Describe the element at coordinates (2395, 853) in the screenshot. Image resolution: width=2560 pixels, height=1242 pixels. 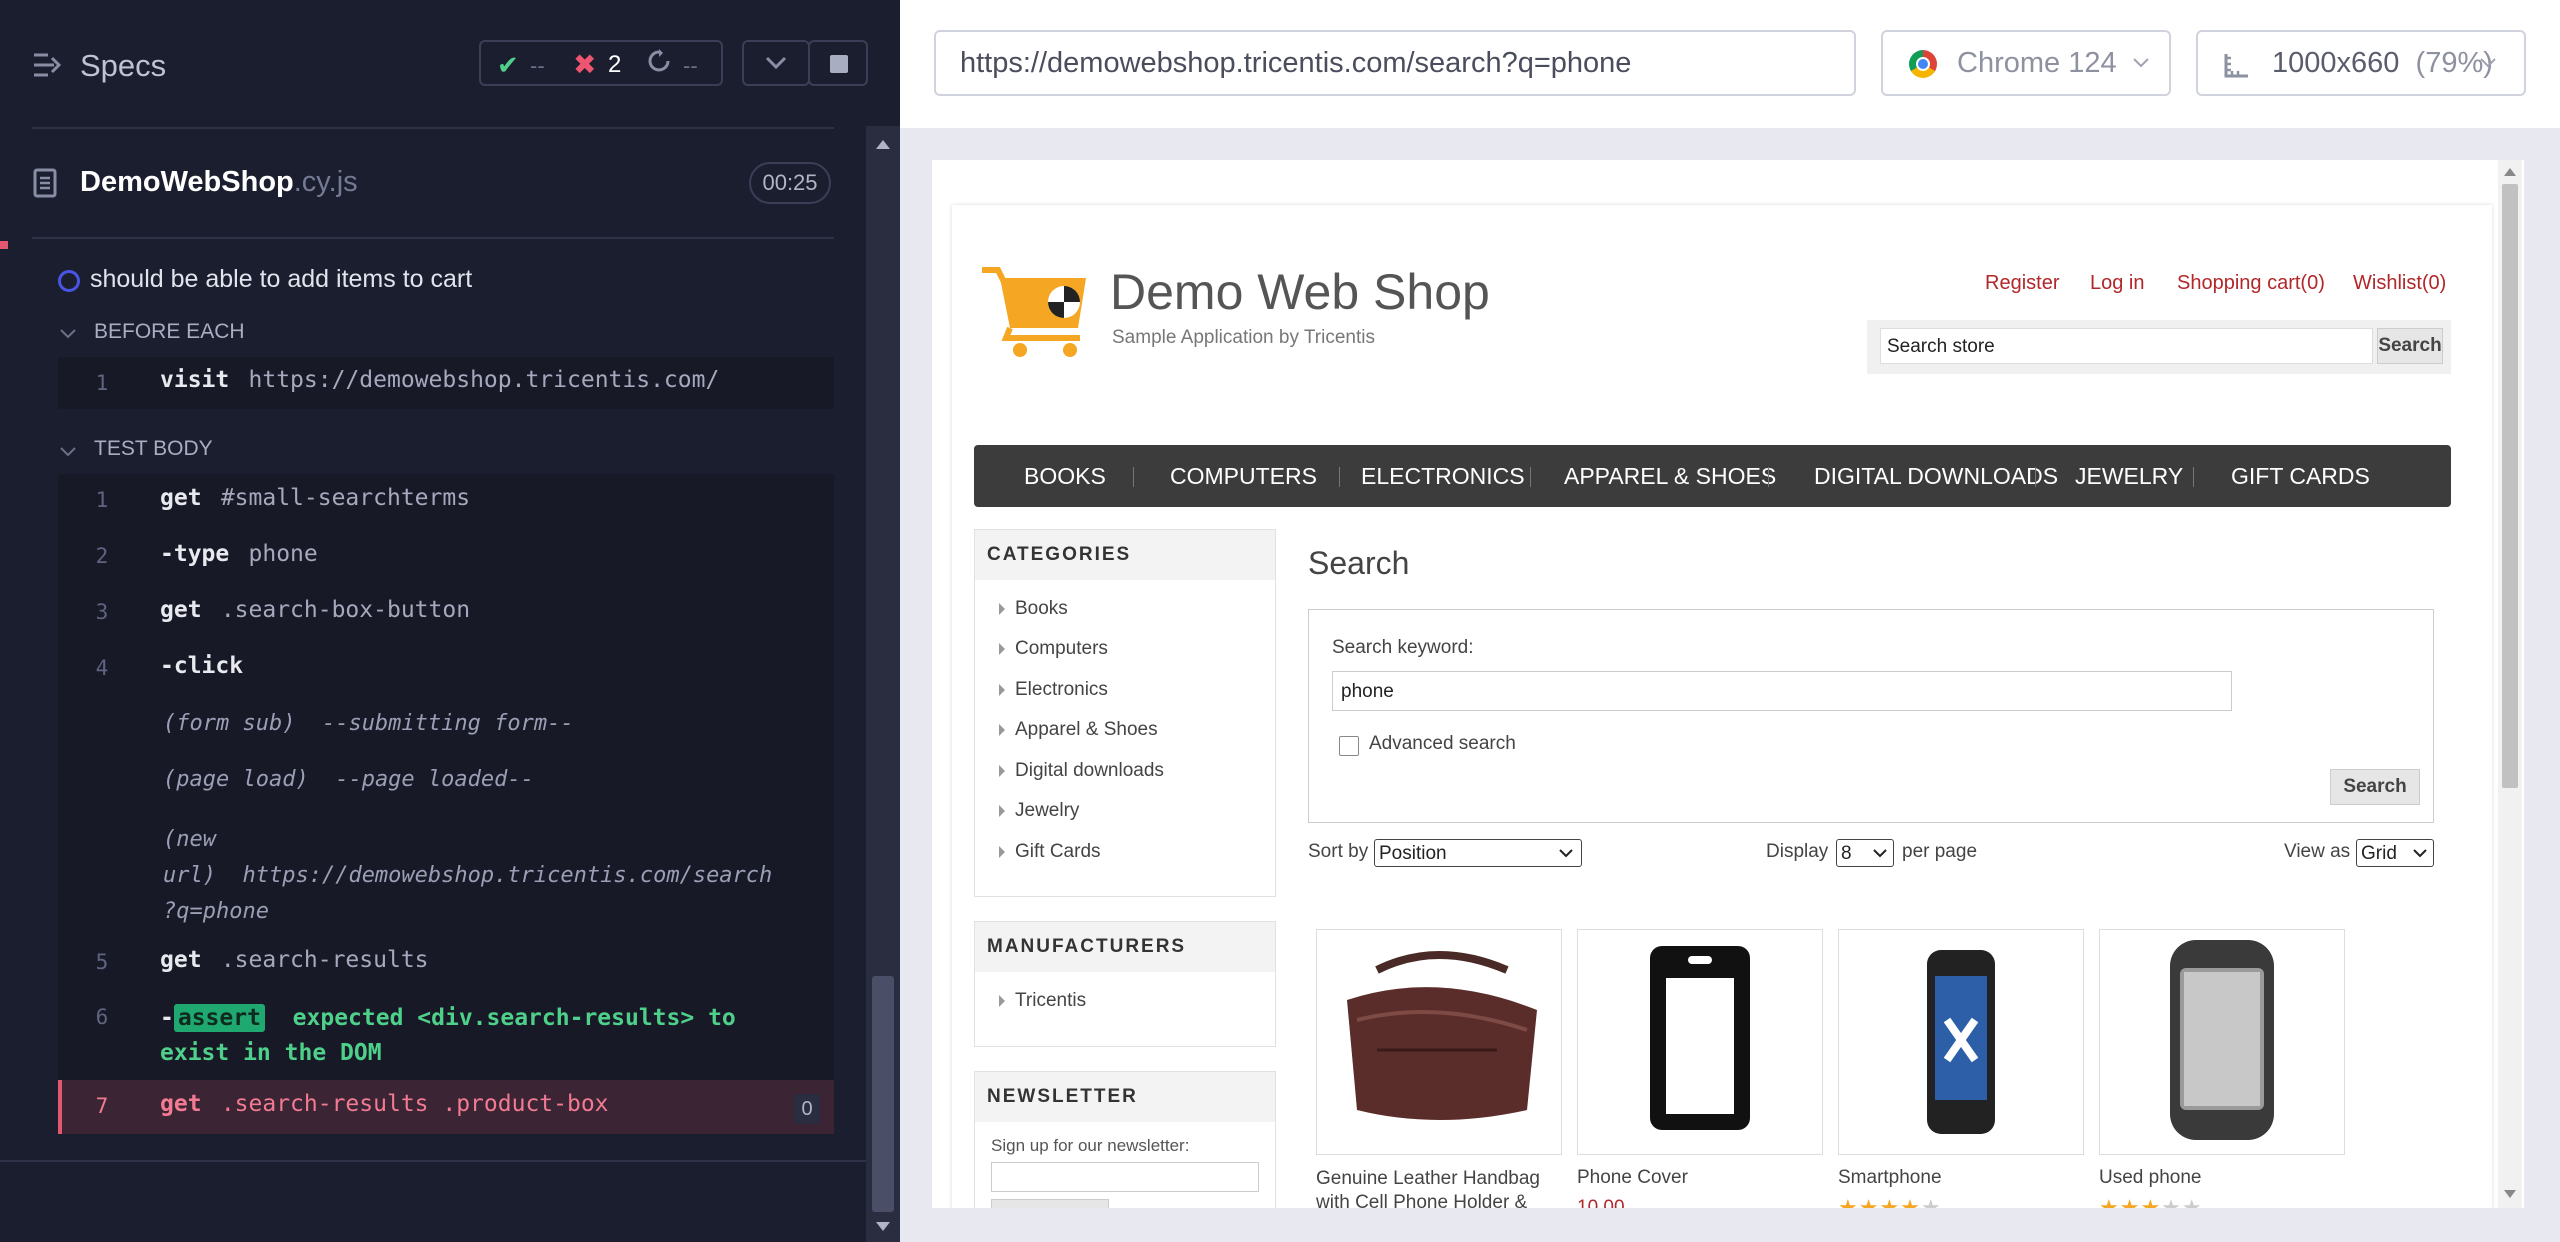
I see `view-mode-select: Grid` at that location.